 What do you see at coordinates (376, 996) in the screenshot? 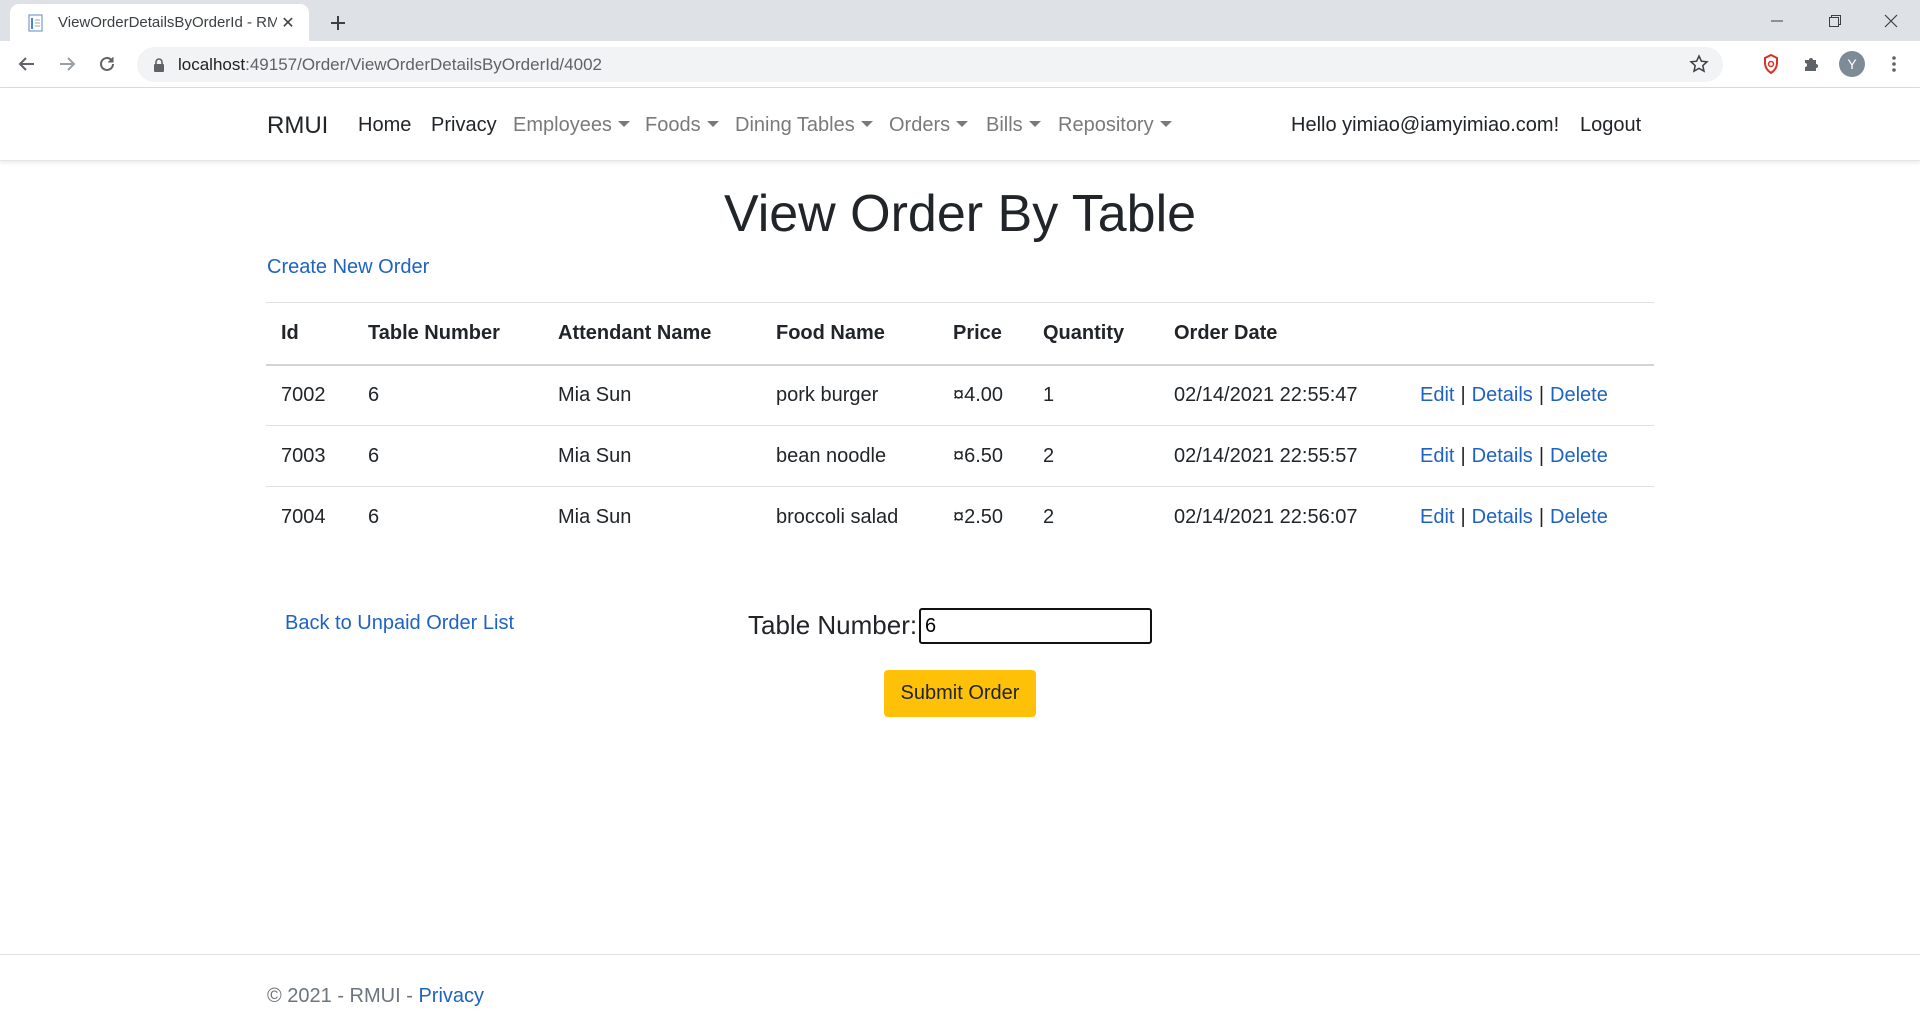
I see `footer-text: © 2021 - RMUI - Privacy` at bounding box center [376, 996].